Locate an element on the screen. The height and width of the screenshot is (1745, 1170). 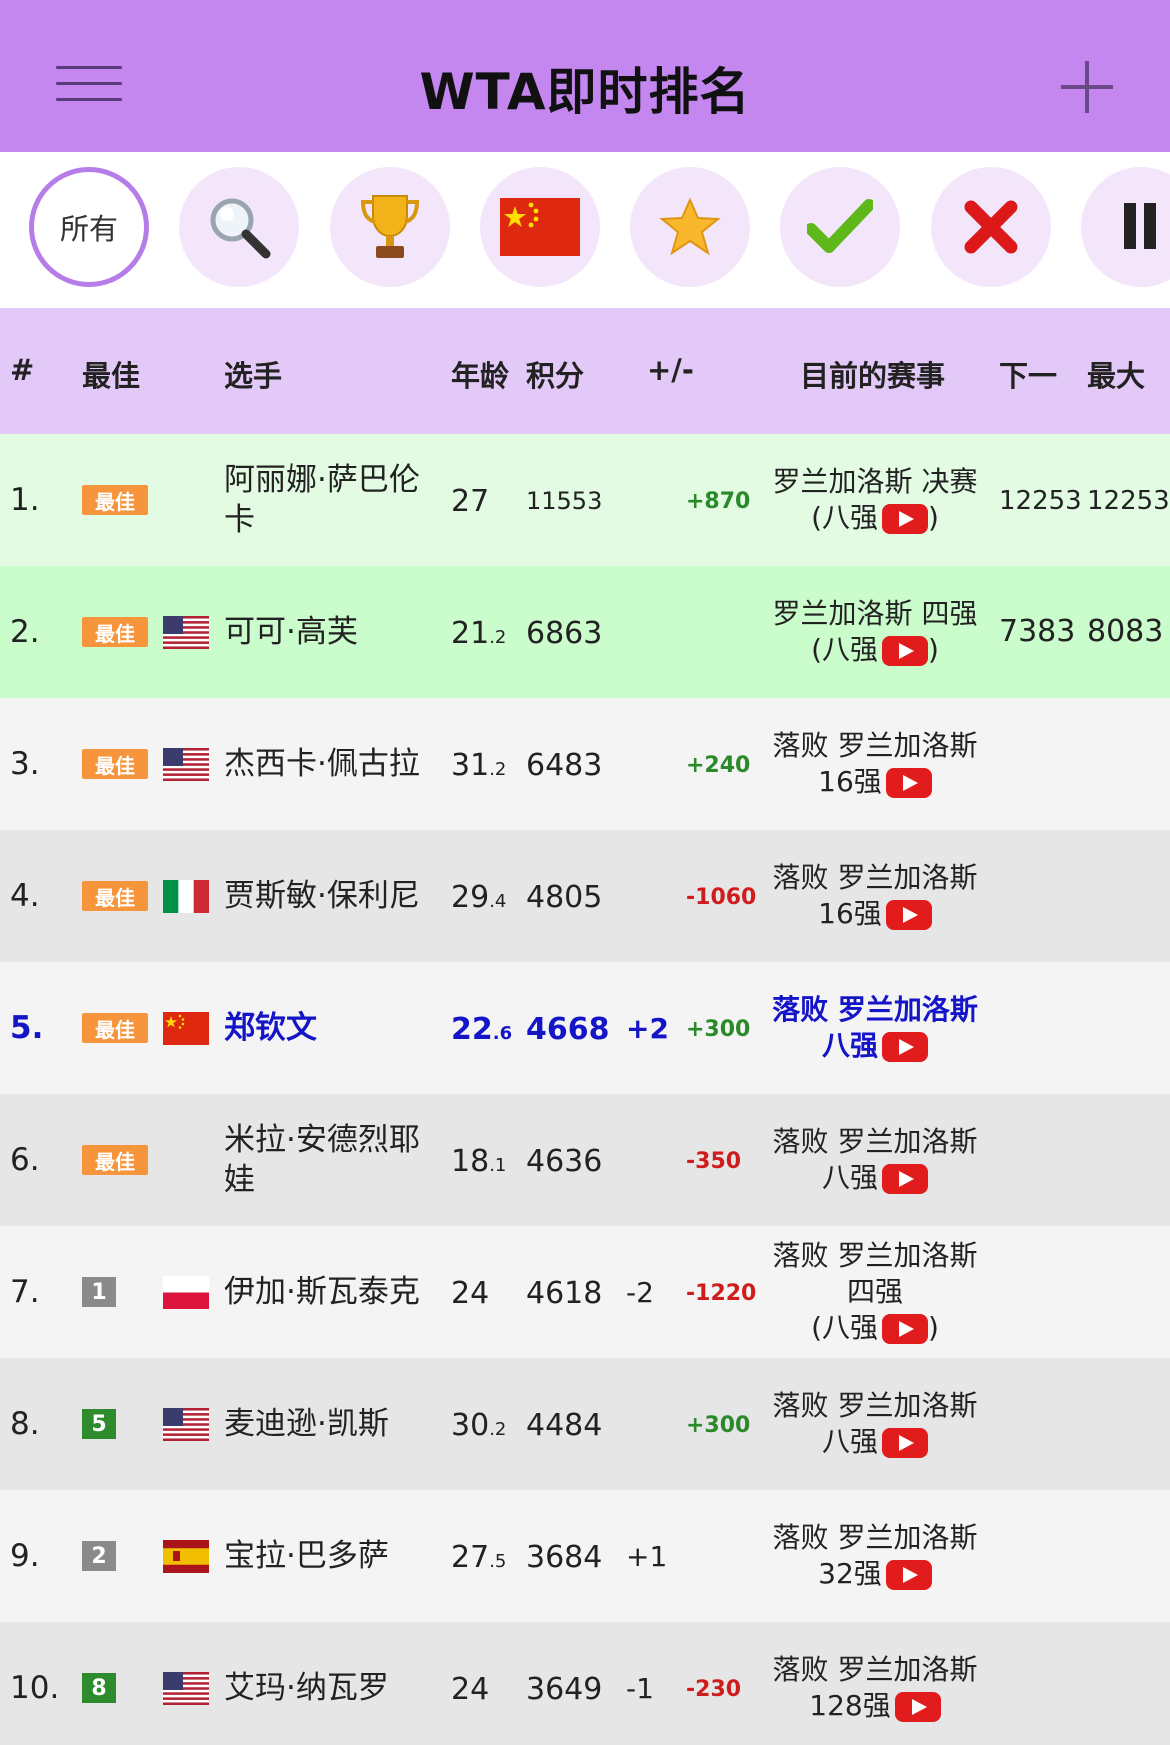
filter-china-button is located at coordinates (540, 227).